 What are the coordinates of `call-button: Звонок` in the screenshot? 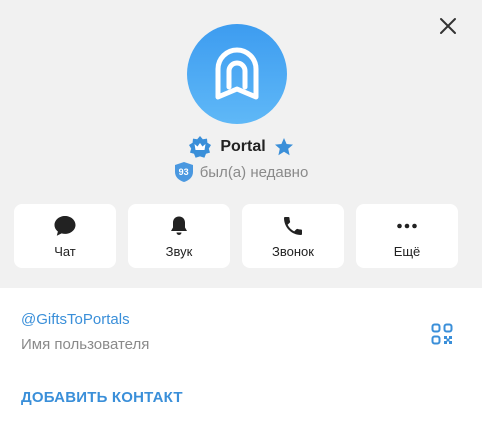 It's located at (293, 236).